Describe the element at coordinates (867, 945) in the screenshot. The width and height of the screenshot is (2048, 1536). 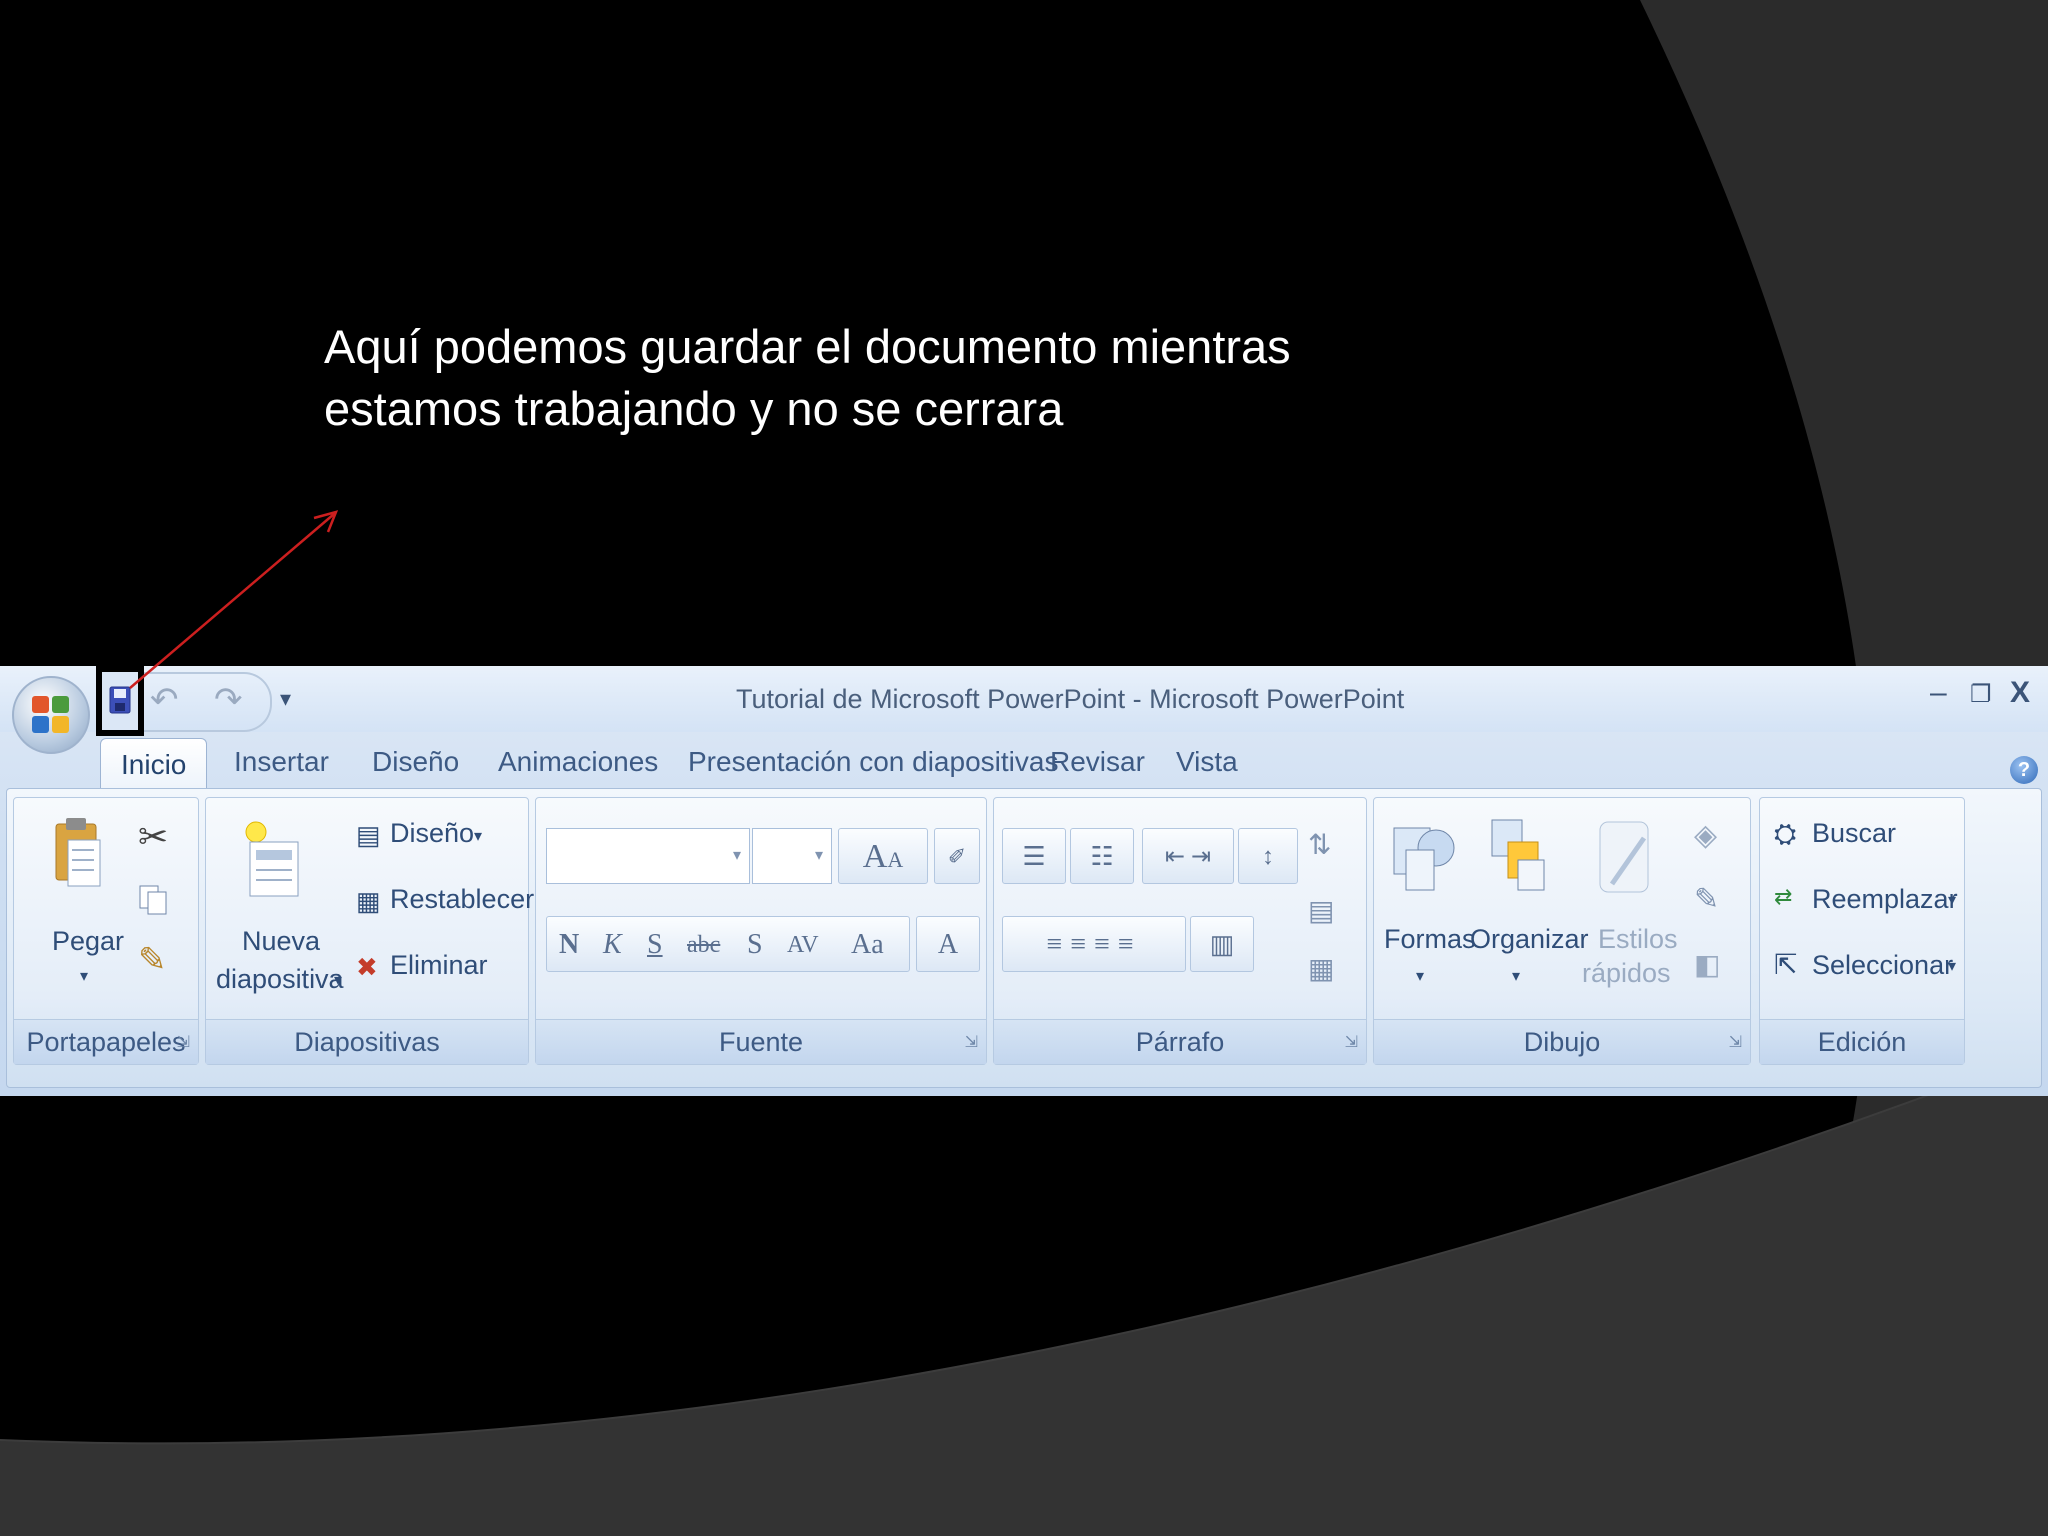
I see `change-case-button: Aa` at that location.